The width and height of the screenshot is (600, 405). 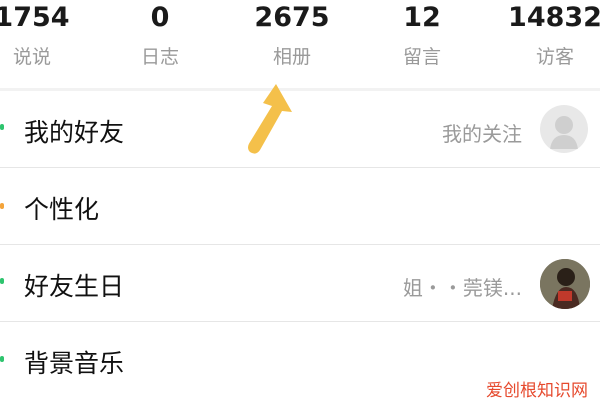 What do you see at coordinates (547, 44) in the screenshot?
I see `stat-visitors: 14832 访客` at bounding box center [547, 44].